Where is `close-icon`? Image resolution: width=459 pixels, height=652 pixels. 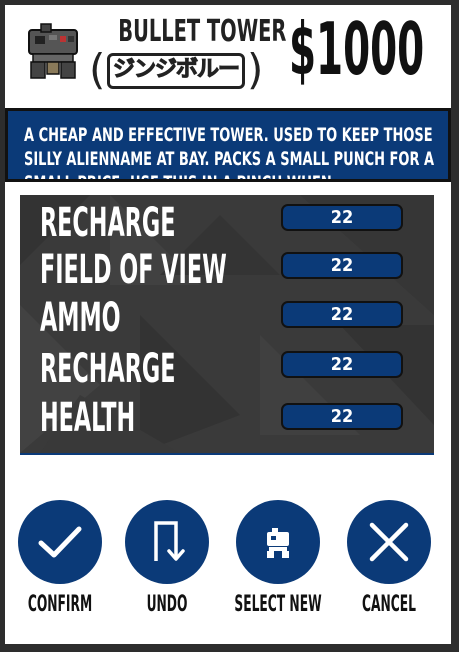
close-icon is located at coordinates (389, 542).